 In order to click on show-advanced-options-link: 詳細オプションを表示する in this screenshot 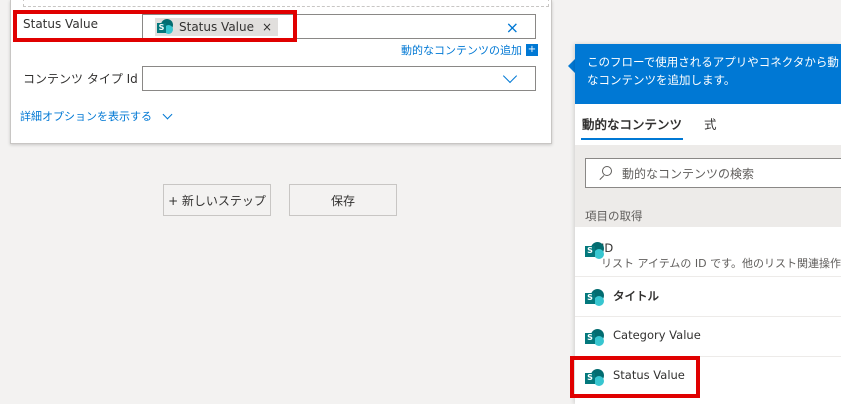, I will do `click(96, 116)`.